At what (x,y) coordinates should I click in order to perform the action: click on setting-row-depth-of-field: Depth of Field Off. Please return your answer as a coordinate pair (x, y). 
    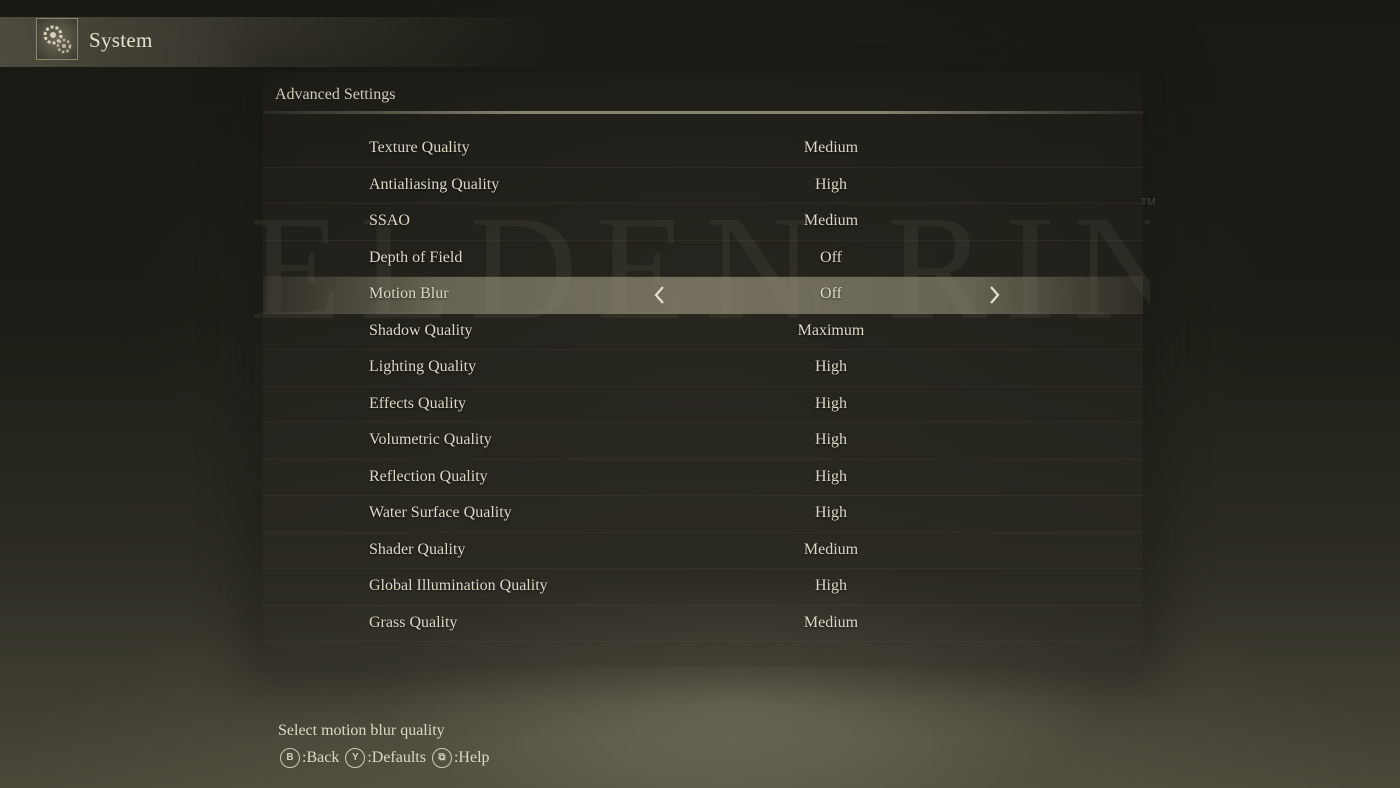
    Looking at the image, I should click on (703, 259).